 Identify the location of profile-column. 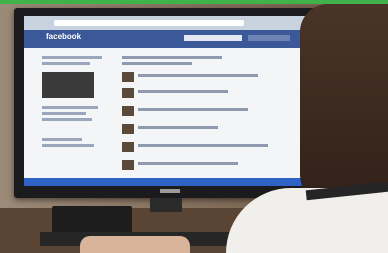
(79, 119).